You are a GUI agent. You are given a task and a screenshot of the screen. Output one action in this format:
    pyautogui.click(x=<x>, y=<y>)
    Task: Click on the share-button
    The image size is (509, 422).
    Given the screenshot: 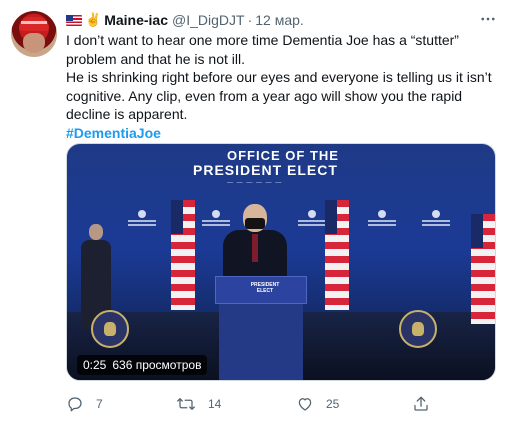 What is the action you would take?
    pyautogui.click(x=421, y=404)
    